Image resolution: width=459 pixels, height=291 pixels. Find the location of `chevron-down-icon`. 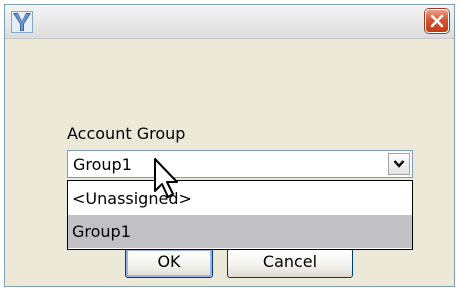

chevron-down-icon is located at coordinates (399, 164).